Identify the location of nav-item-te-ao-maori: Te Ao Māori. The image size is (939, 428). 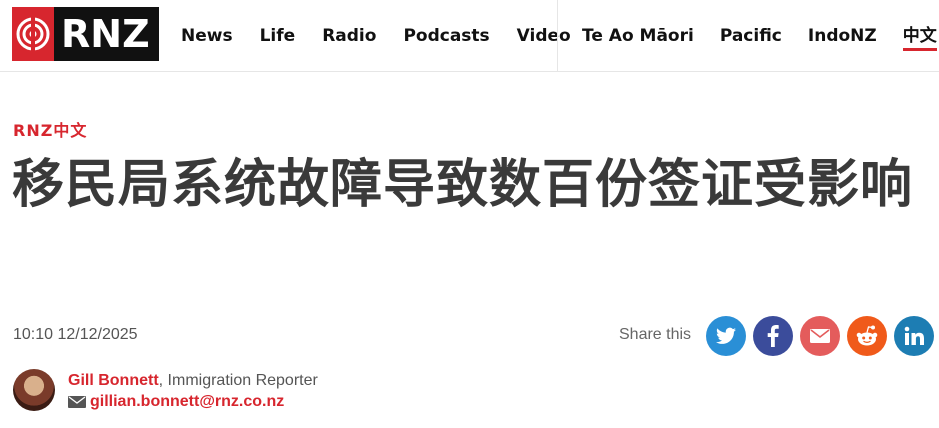
(638, 36).